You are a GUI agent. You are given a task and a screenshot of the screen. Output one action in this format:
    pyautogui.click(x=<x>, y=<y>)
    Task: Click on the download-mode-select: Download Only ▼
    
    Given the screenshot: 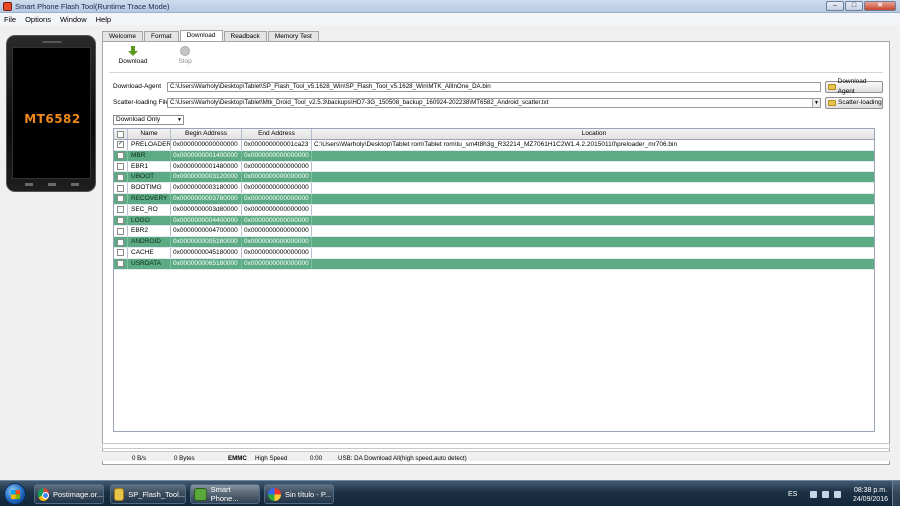 What is the action you would take?
    pyautogui.click(x=148, y=120)
    